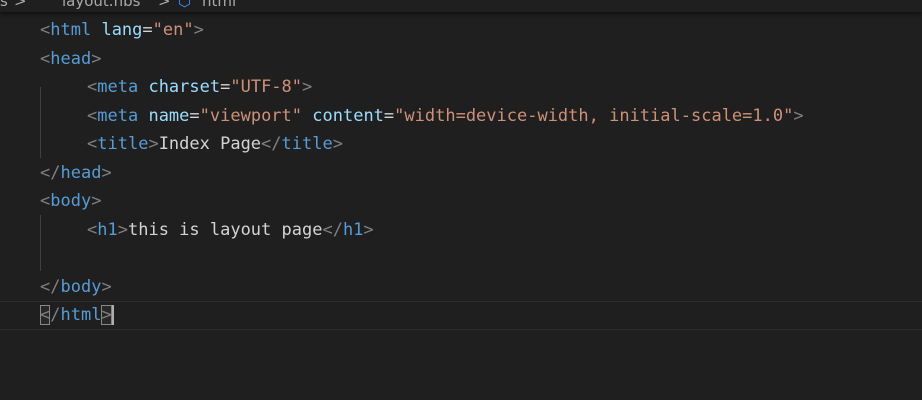 This screenshot has height=400, width=922. Describe the element at coordinates (122, 30) in the screenshot. I see `attribute-name: lang` at that location.